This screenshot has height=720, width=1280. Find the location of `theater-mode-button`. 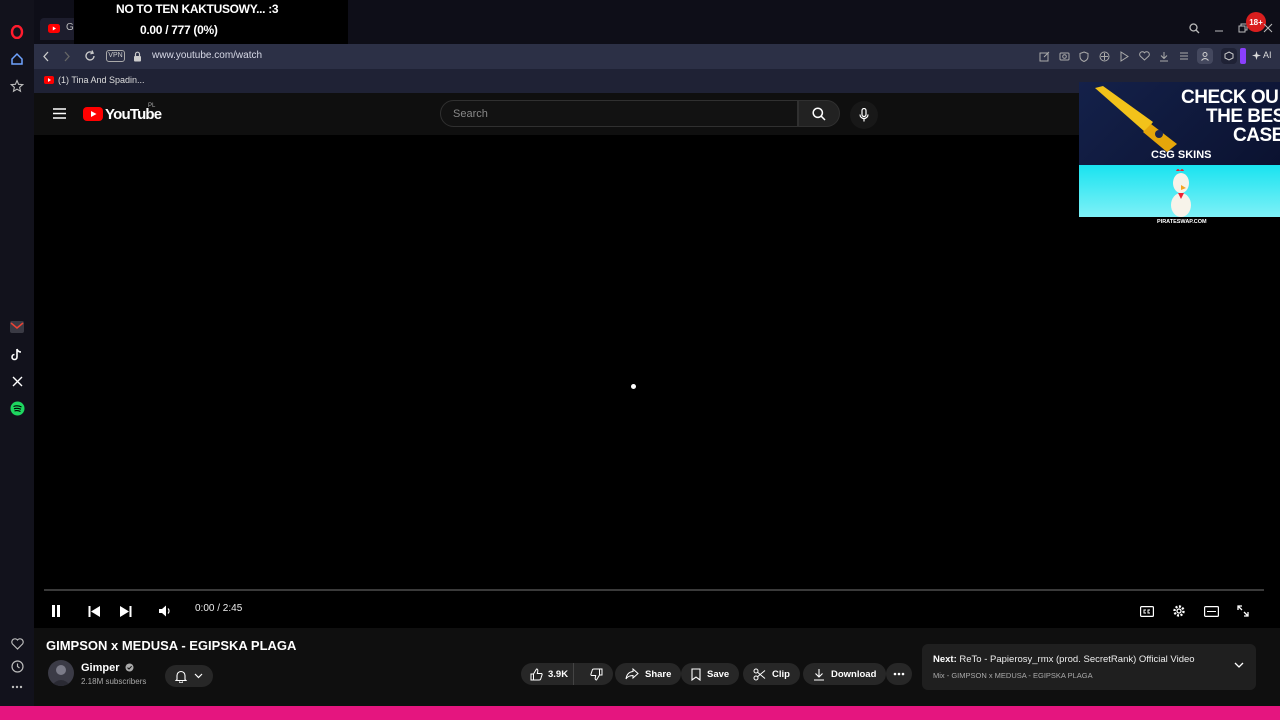

theater-mode-button is located at coordinates (1211, 611).